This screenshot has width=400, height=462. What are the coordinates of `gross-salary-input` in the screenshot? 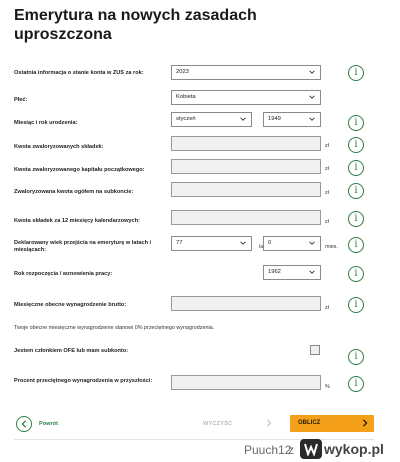 It's located at (246, 303).